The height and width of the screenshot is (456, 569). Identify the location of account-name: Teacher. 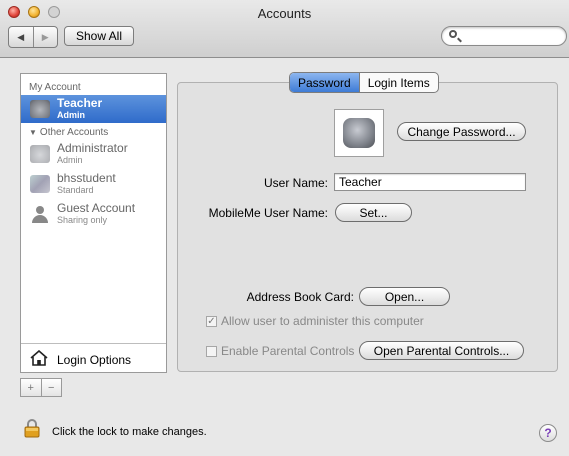
(80, 103).